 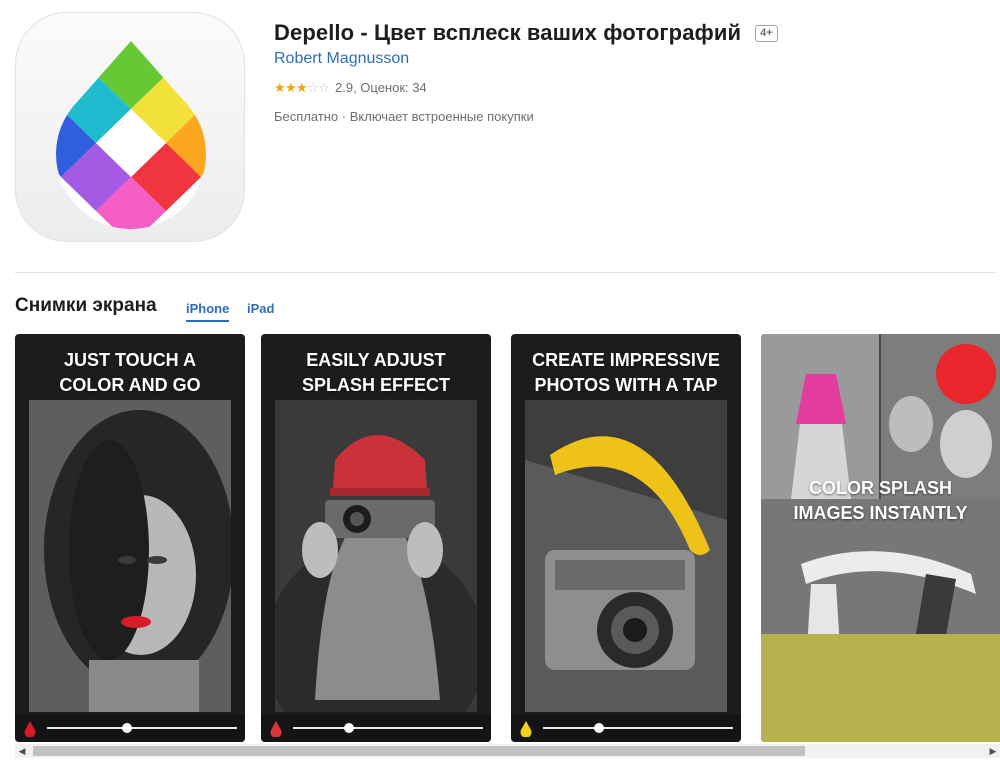 What do you see at coordinates (624, 59) in the screenshot?
I see `developer-link: Robert Magnusson` at bounding box center [624, 59].